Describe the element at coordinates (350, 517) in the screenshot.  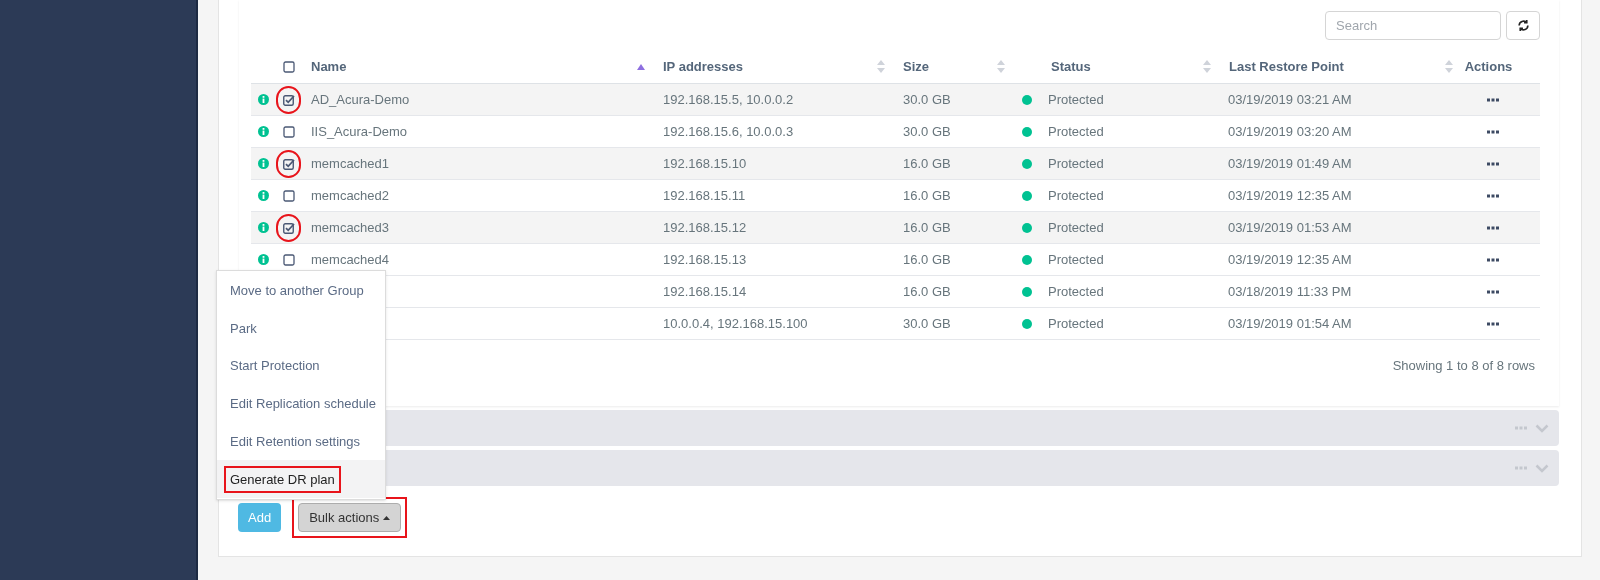
I see `bulk-actions-button: Bulk actions` at that location.